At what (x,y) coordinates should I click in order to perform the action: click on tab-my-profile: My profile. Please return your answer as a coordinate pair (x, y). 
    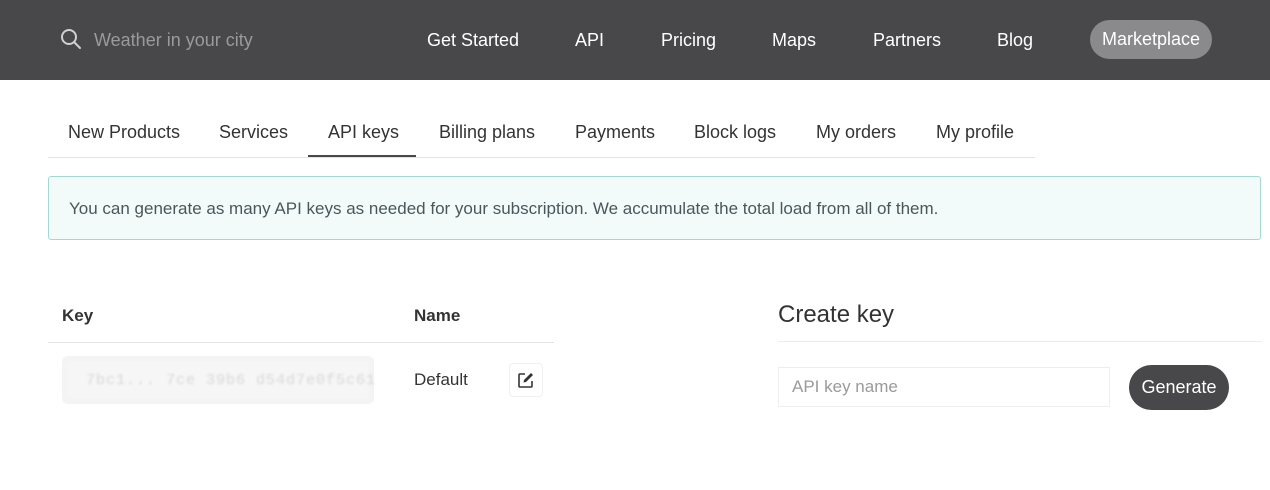
    Looking at the image, I should click on (975, 132).